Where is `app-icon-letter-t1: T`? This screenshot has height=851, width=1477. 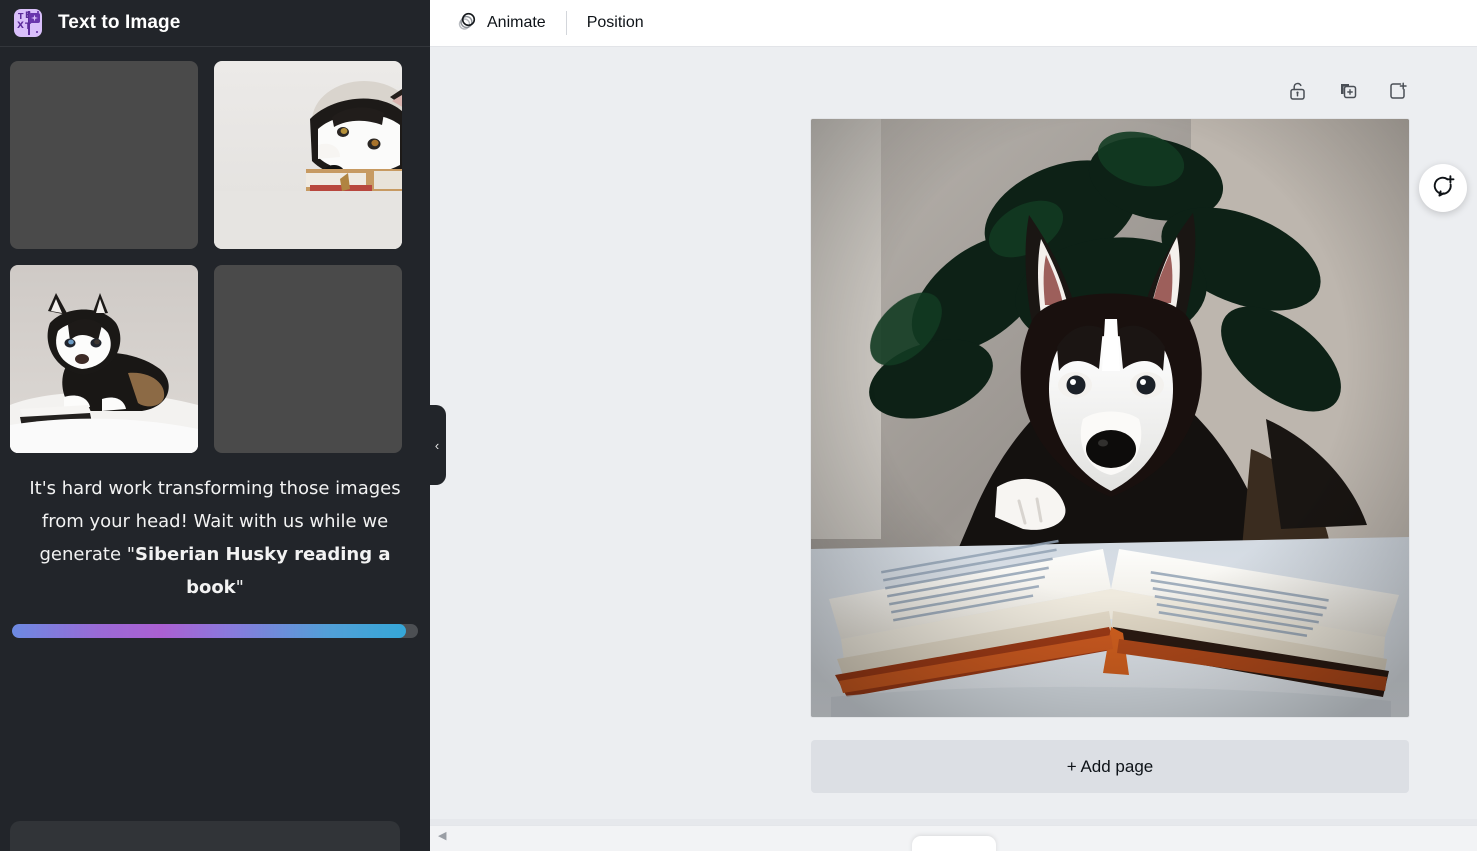
app-icon-letter-t1: T is located at coordinates (21, 16).